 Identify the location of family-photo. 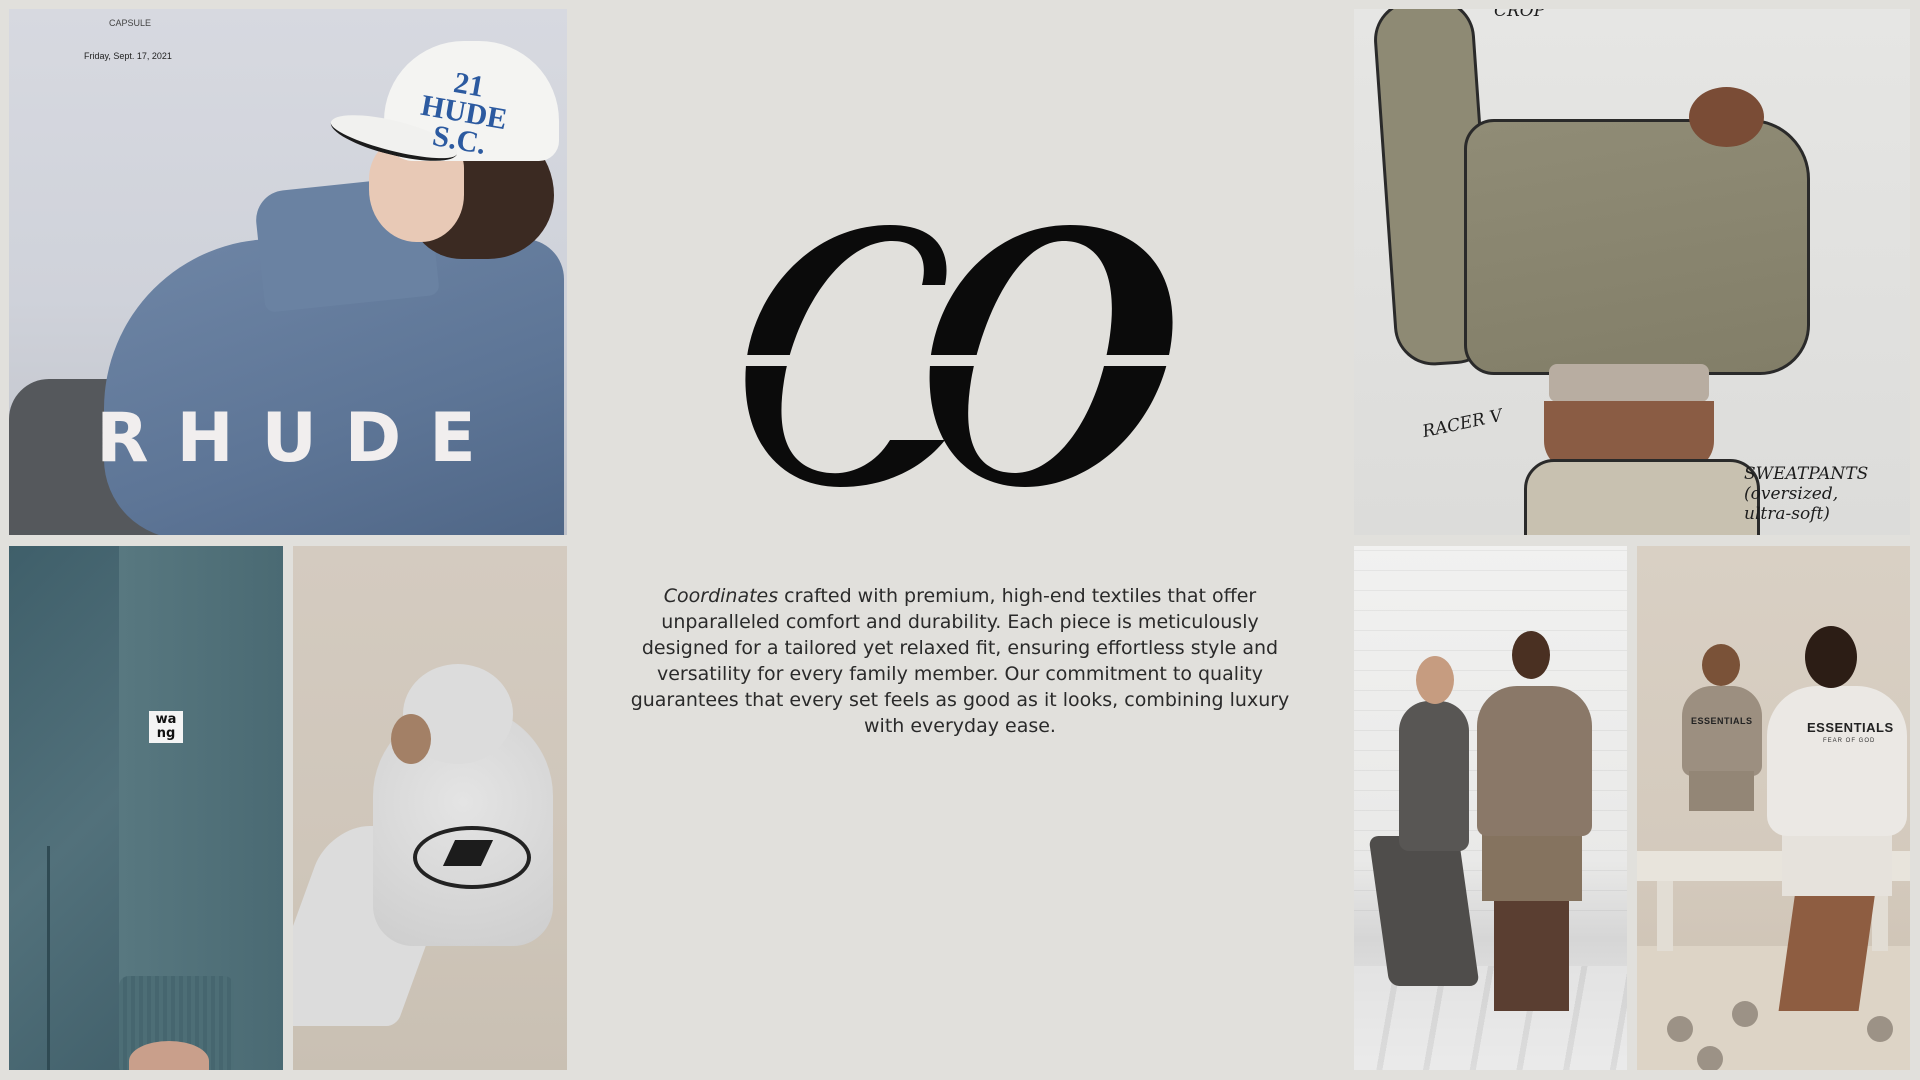
(1490, 808).